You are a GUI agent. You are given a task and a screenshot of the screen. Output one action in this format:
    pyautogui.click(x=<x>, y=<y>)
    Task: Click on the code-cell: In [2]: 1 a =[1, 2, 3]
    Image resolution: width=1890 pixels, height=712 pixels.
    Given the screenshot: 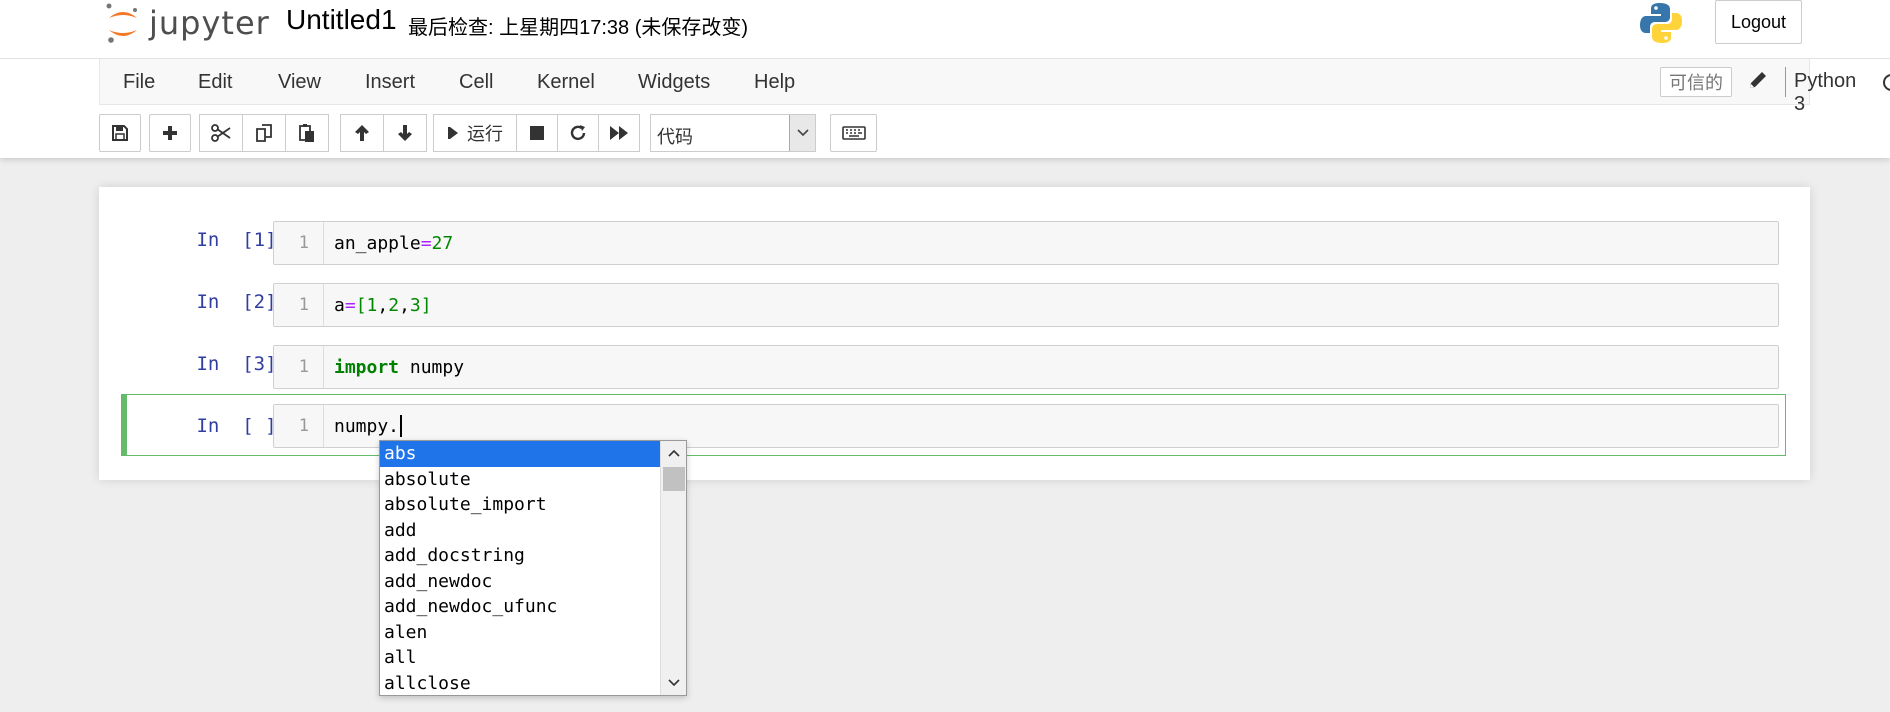 What is the action you would take?
    pyautogui.click(x=953, y=301)
    